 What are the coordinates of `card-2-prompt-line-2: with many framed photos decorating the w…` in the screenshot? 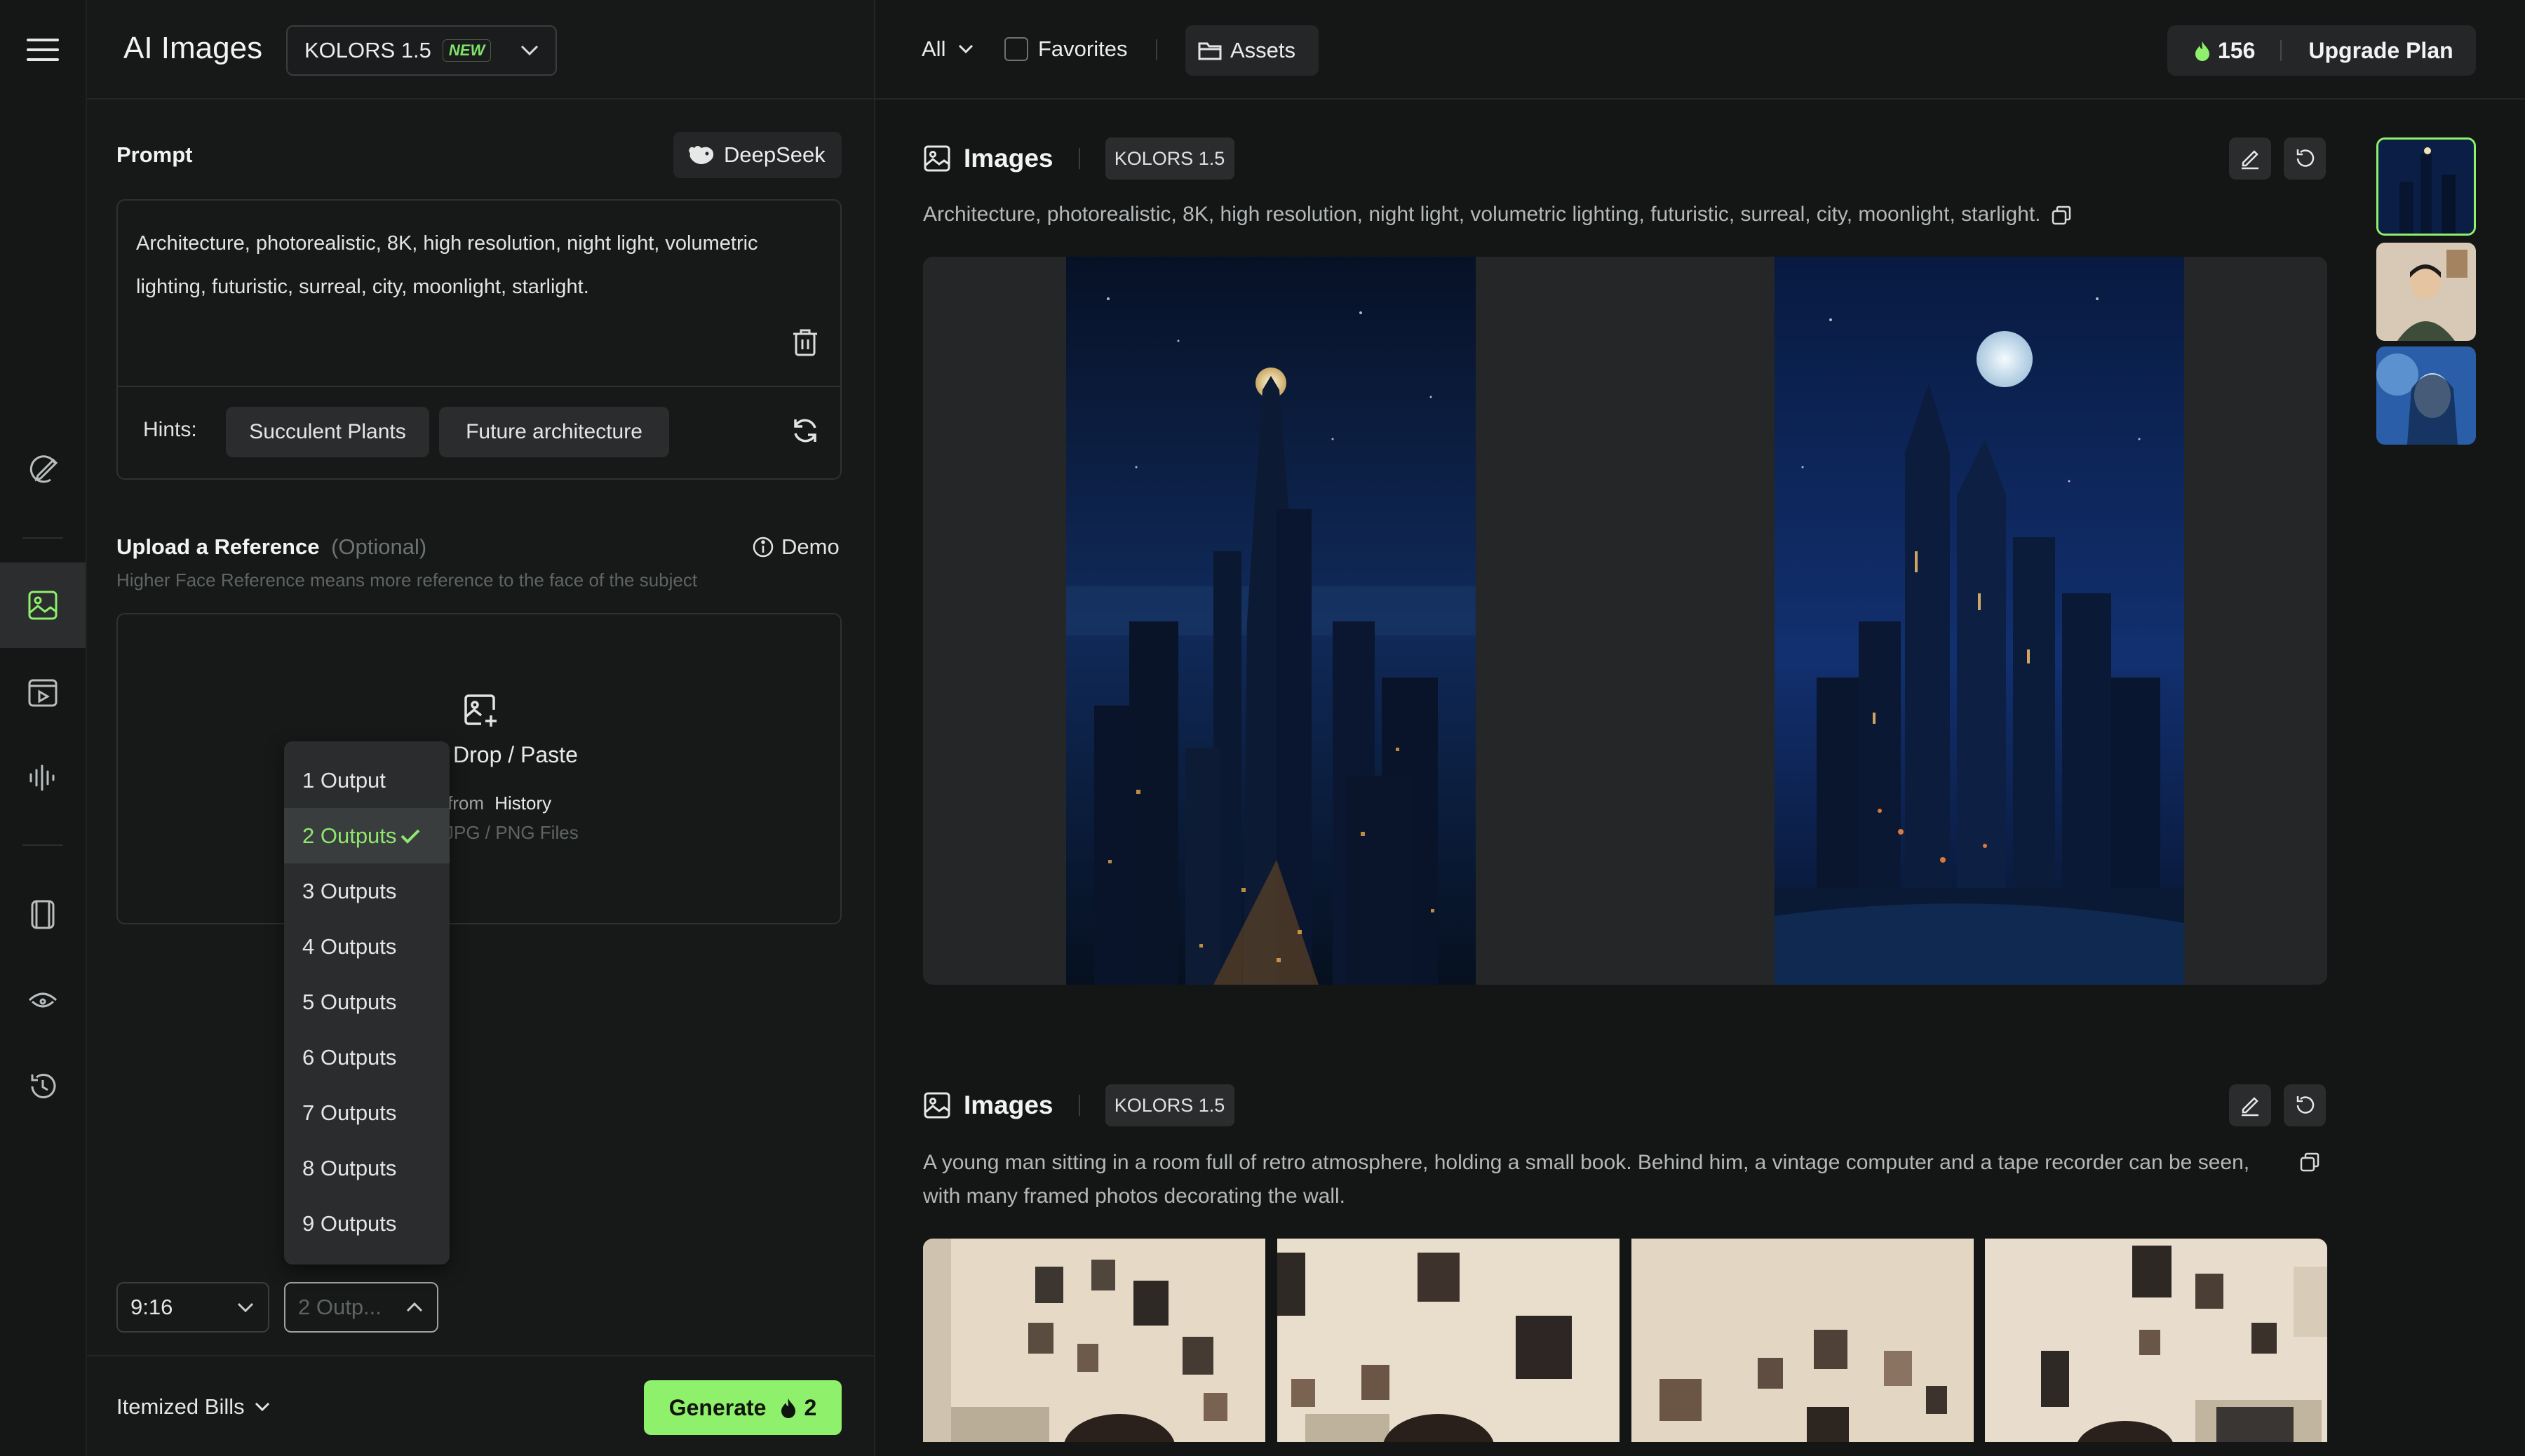 It's located at (1134, 1196).